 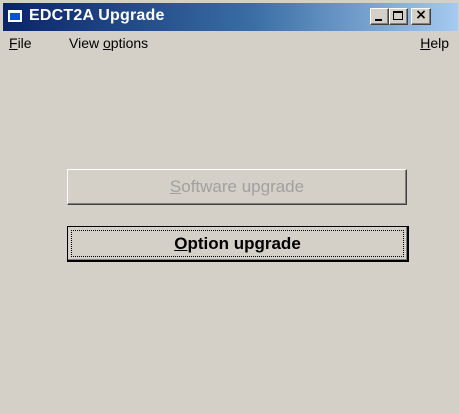 What do you see at coordinates (425, 43) in the screenshot?
I see `menu-help-mnemonic: H` at bounding box center [425, 43].